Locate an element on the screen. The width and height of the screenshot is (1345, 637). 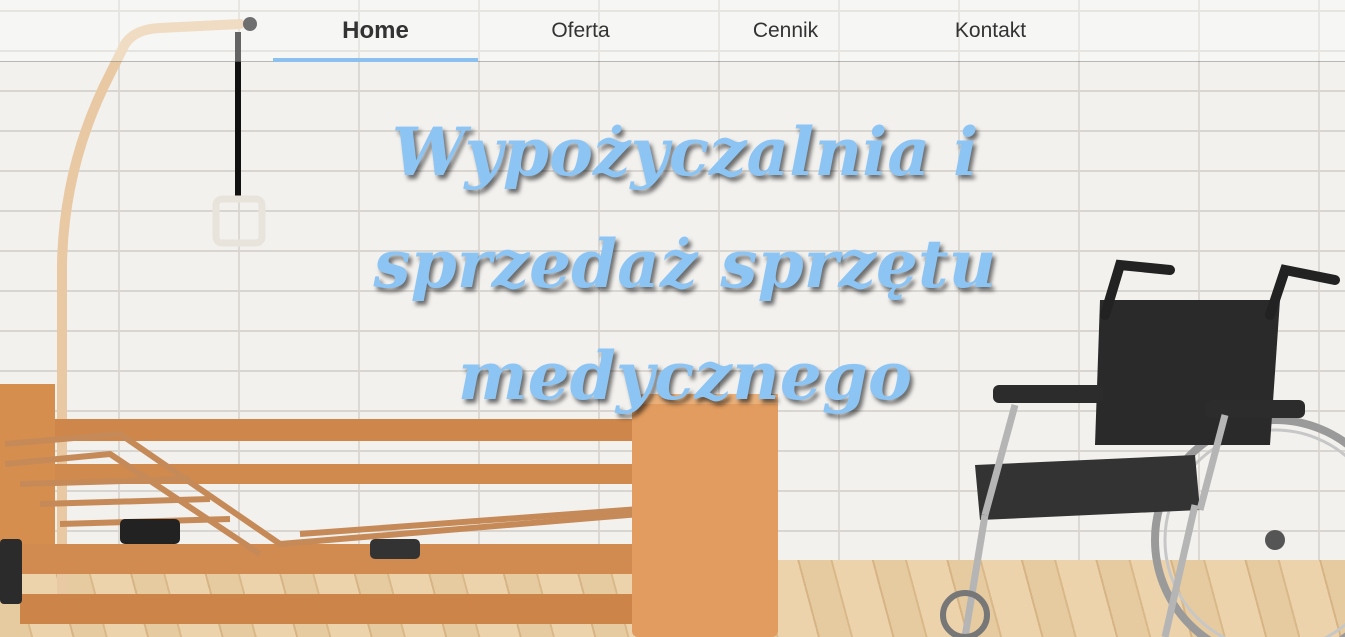
nav-item-home: Home is located at coordinates (375, 31).